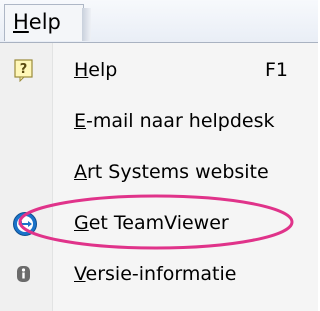 The height and width of the screenshot is (311, 320). I want to click on info-icon, so click(24, 274).